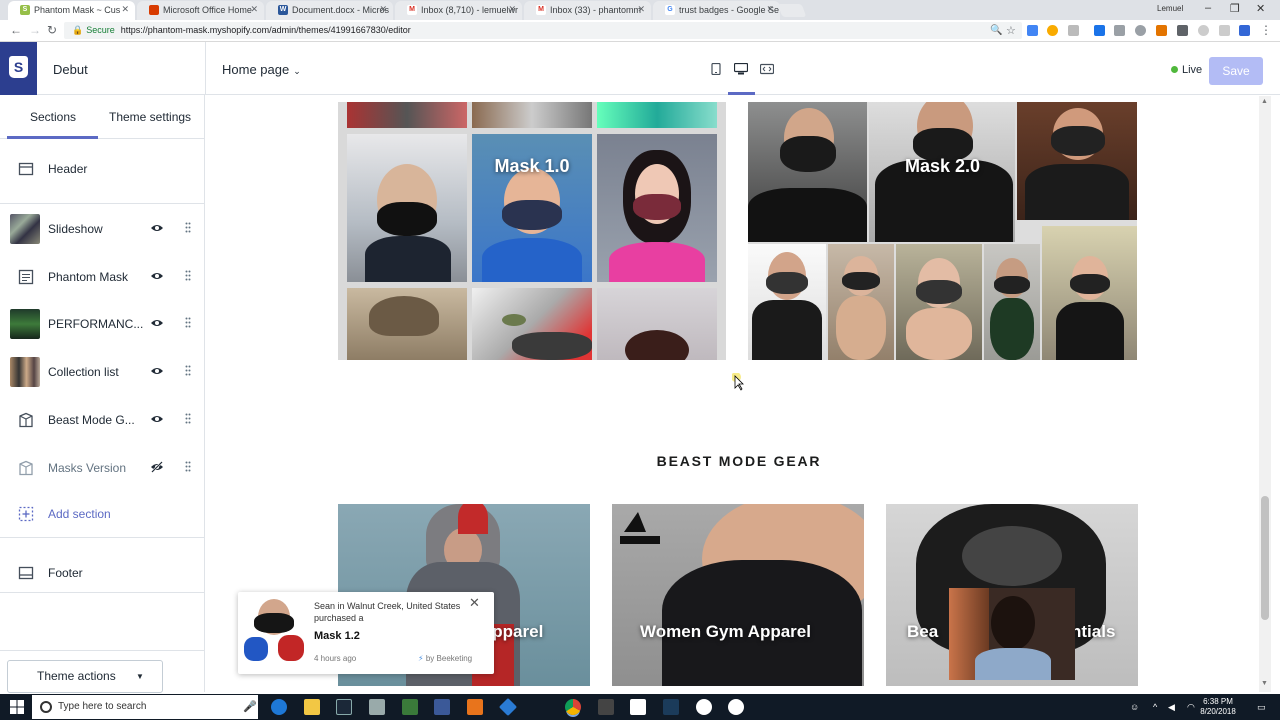 This screenshot has width=1280, height=720. Describe the element at coordinates (1170, 8) in the screenshot. I see `profile-name: Lemuel` at that location.